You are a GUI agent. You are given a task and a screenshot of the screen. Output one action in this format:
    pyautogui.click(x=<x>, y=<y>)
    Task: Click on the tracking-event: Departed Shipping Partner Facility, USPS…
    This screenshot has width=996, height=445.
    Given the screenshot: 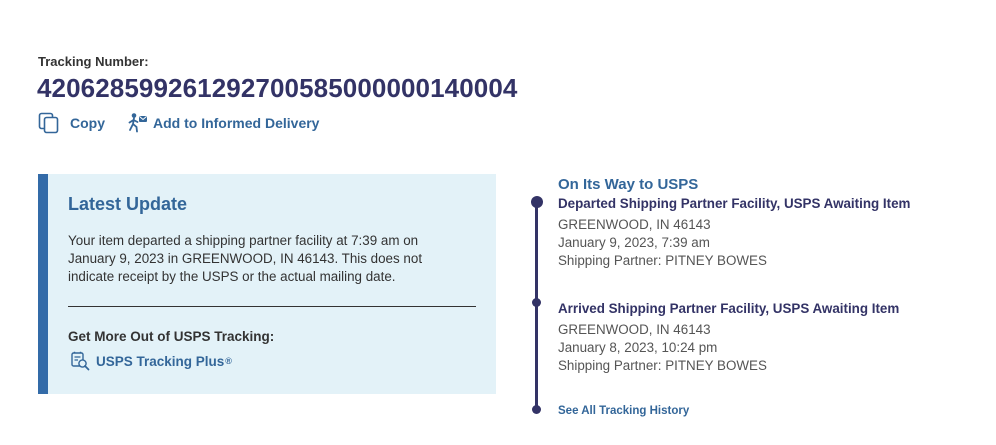 What is the action you would take?
    pyautogui.click(x=734, y=233)
    